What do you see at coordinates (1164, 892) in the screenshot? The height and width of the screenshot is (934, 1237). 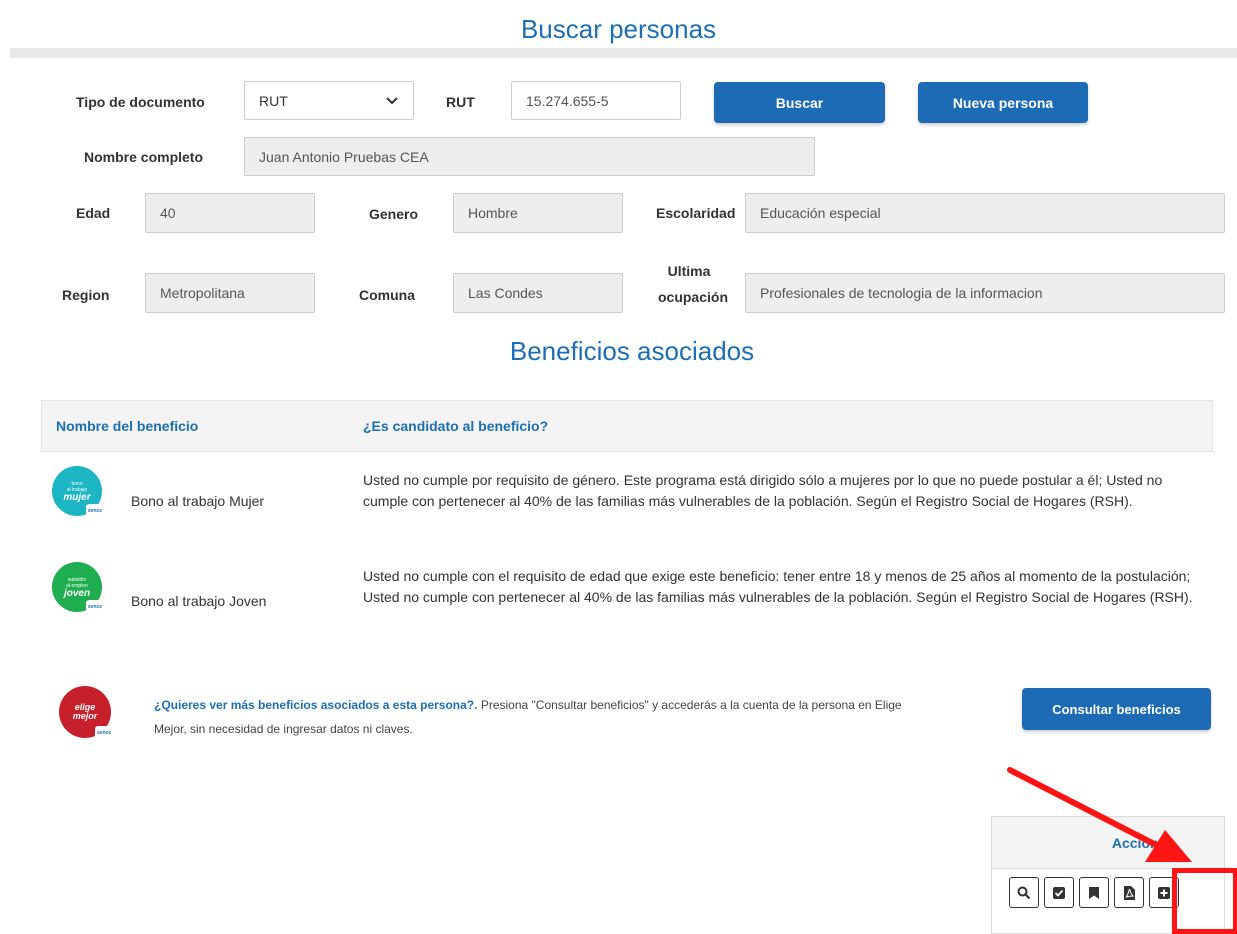 I see `plus-square-icon` at bounding box center [1164, 892].